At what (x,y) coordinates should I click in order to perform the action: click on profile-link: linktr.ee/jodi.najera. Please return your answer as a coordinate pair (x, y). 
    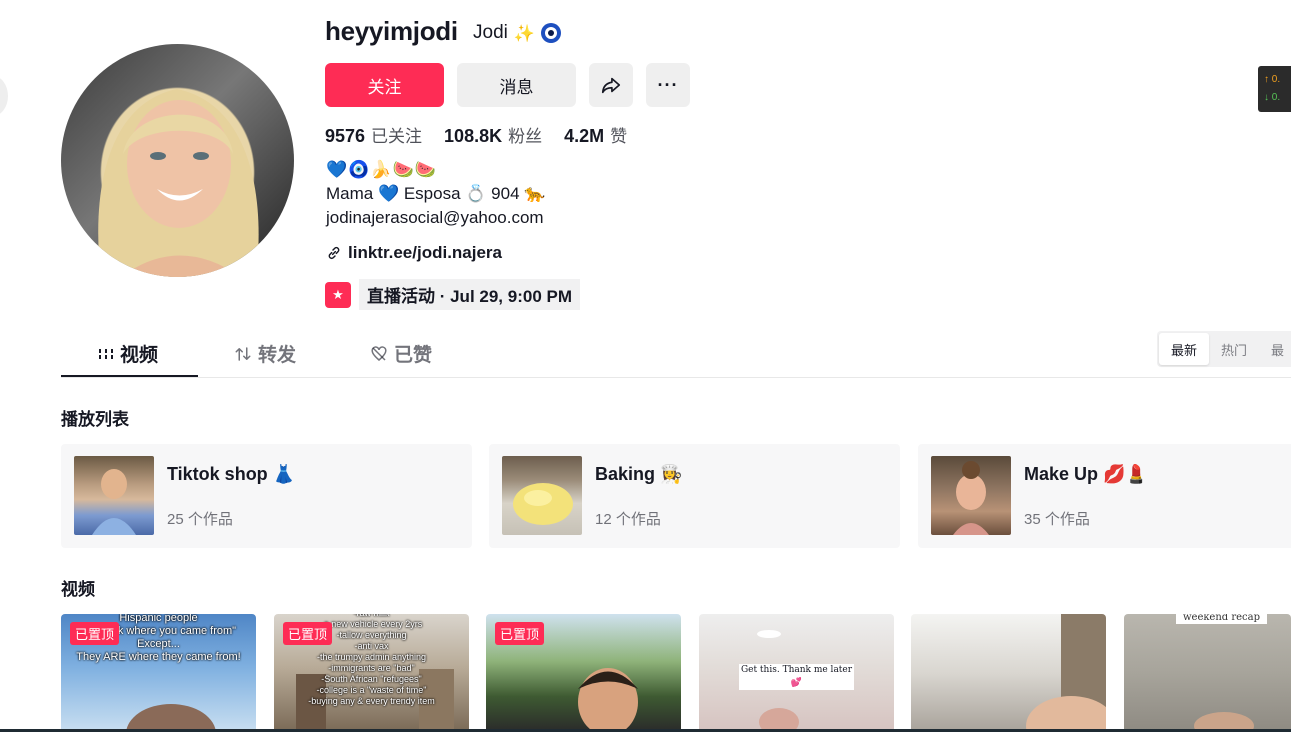
    Looking at the image, I should click on (414, 253).